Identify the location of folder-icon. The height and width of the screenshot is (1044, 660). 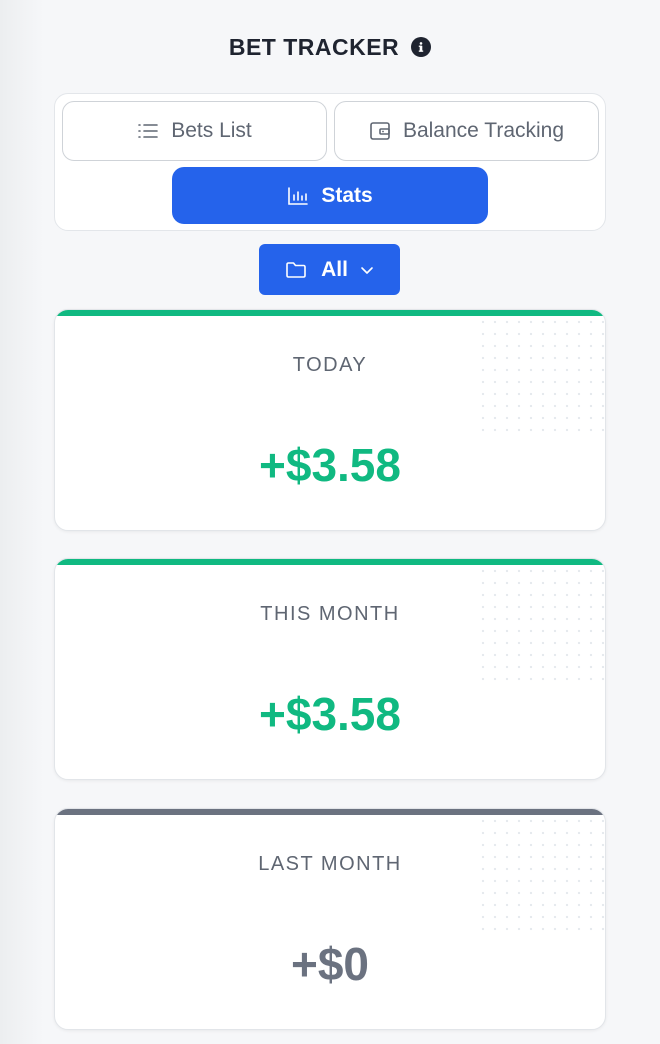
(296, 270).